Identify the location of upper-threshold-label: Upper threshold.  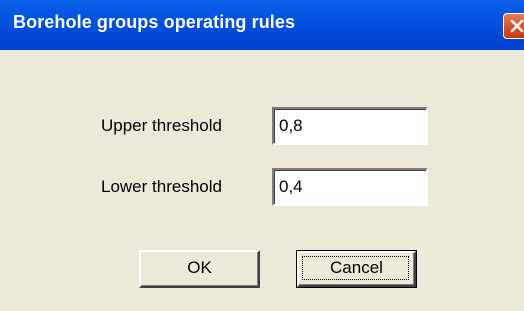
(161, 125).